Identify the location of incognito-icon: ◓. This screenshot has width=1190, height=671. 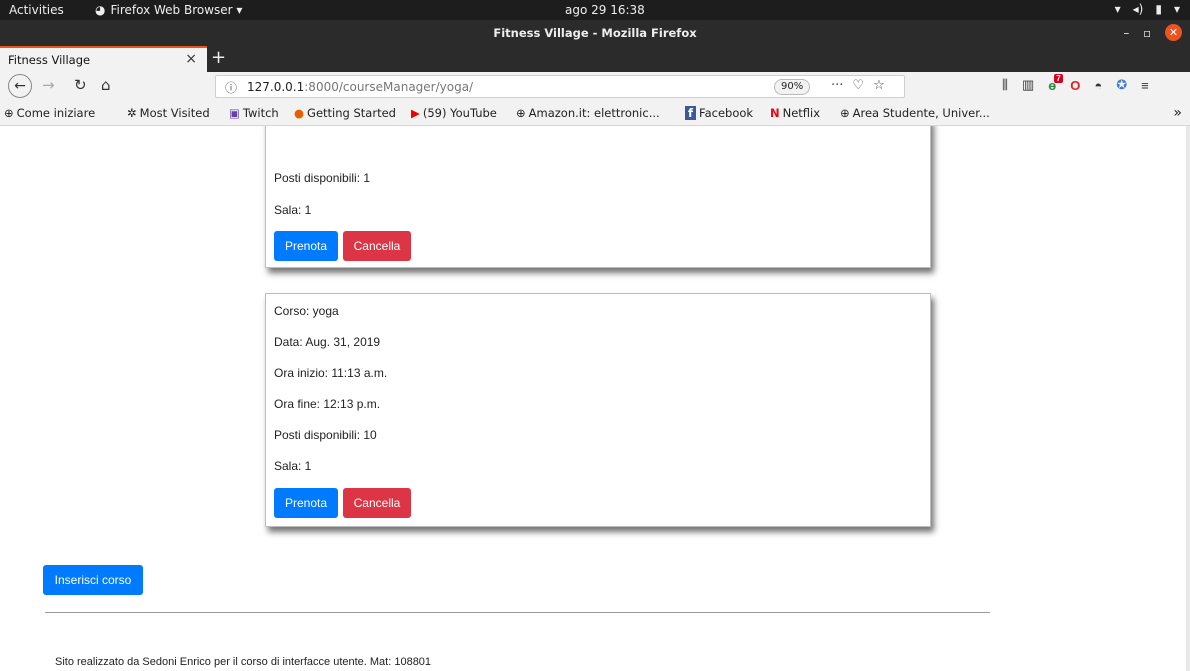
(1098, 85).